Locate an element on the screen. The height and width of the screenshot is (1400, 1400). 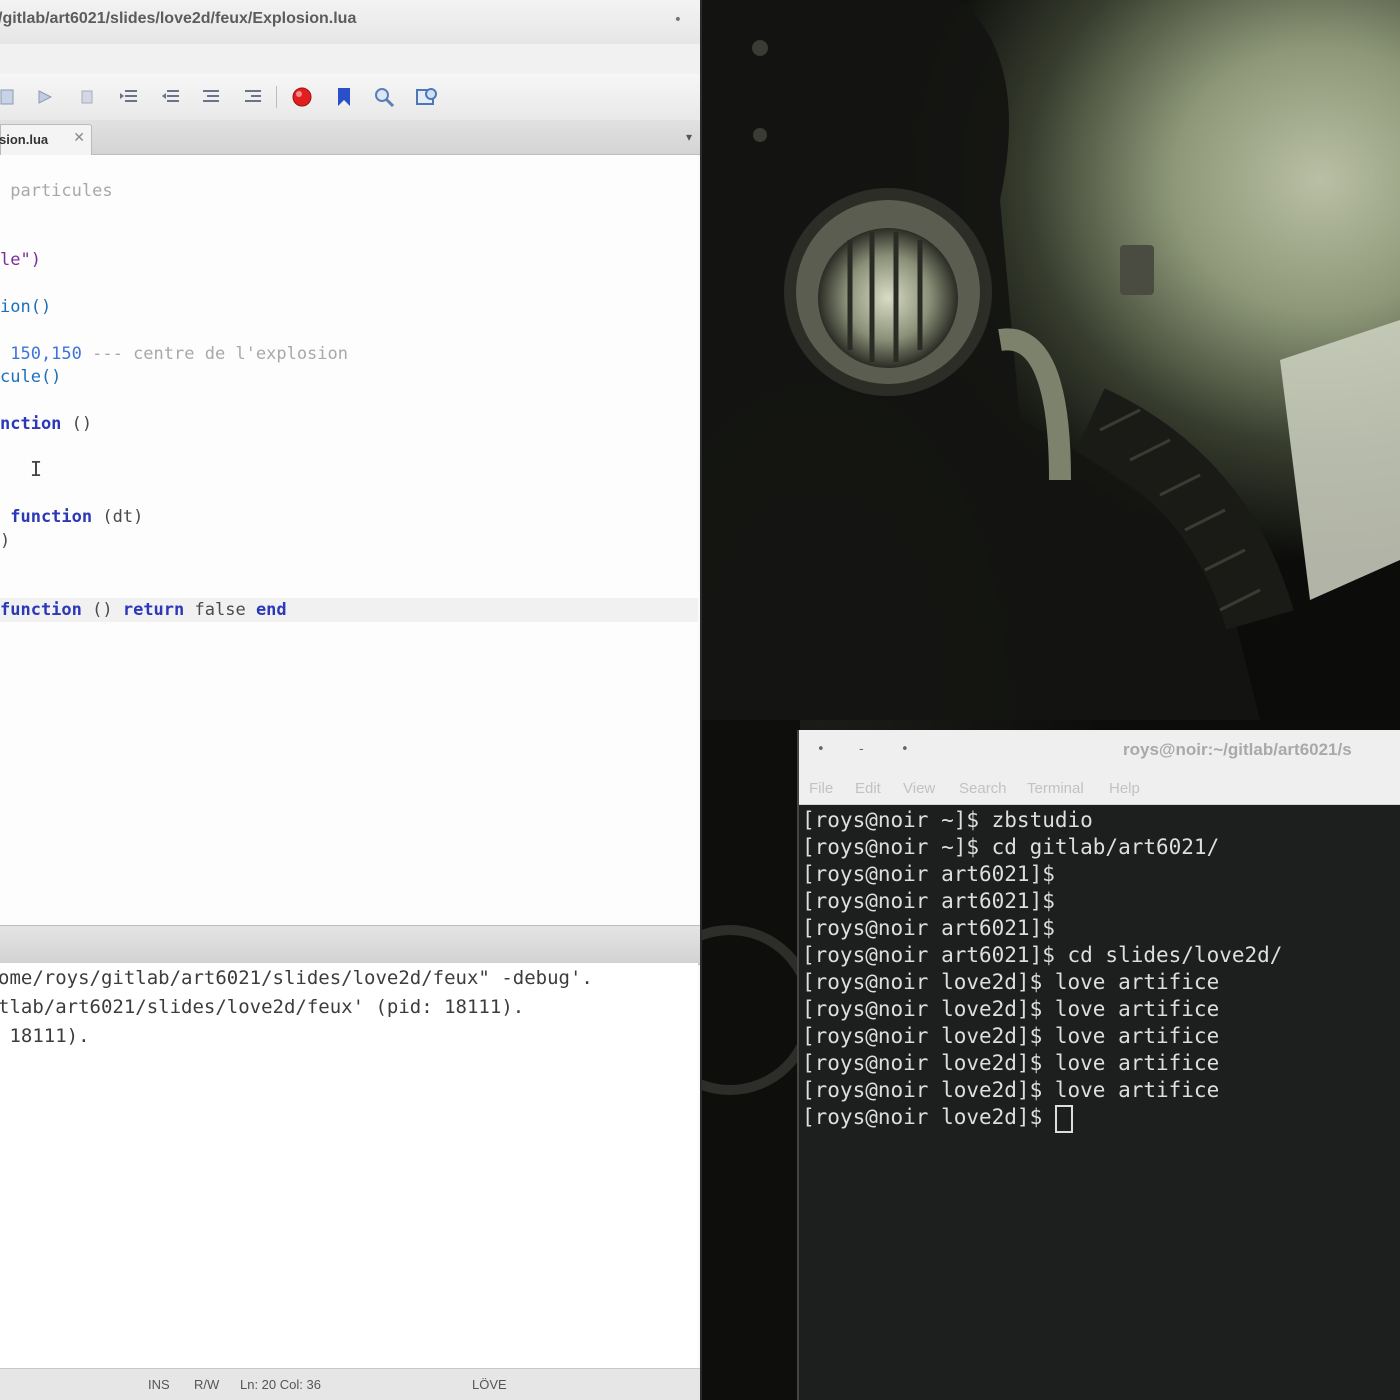
menu-help: Help is located at coordinates (1124, 788).